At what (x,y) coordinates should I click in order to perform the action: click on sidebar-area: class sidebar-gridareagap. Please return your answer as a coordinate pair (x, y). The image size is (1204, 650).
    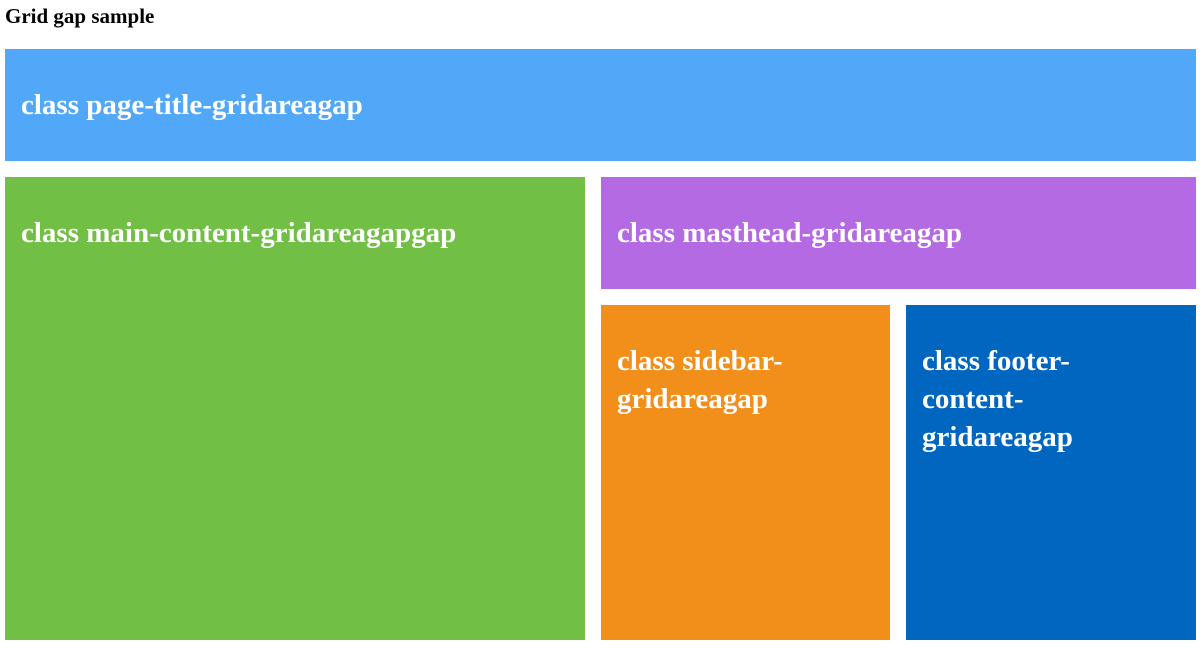
    Looking at the image, I should click on (745, 472).